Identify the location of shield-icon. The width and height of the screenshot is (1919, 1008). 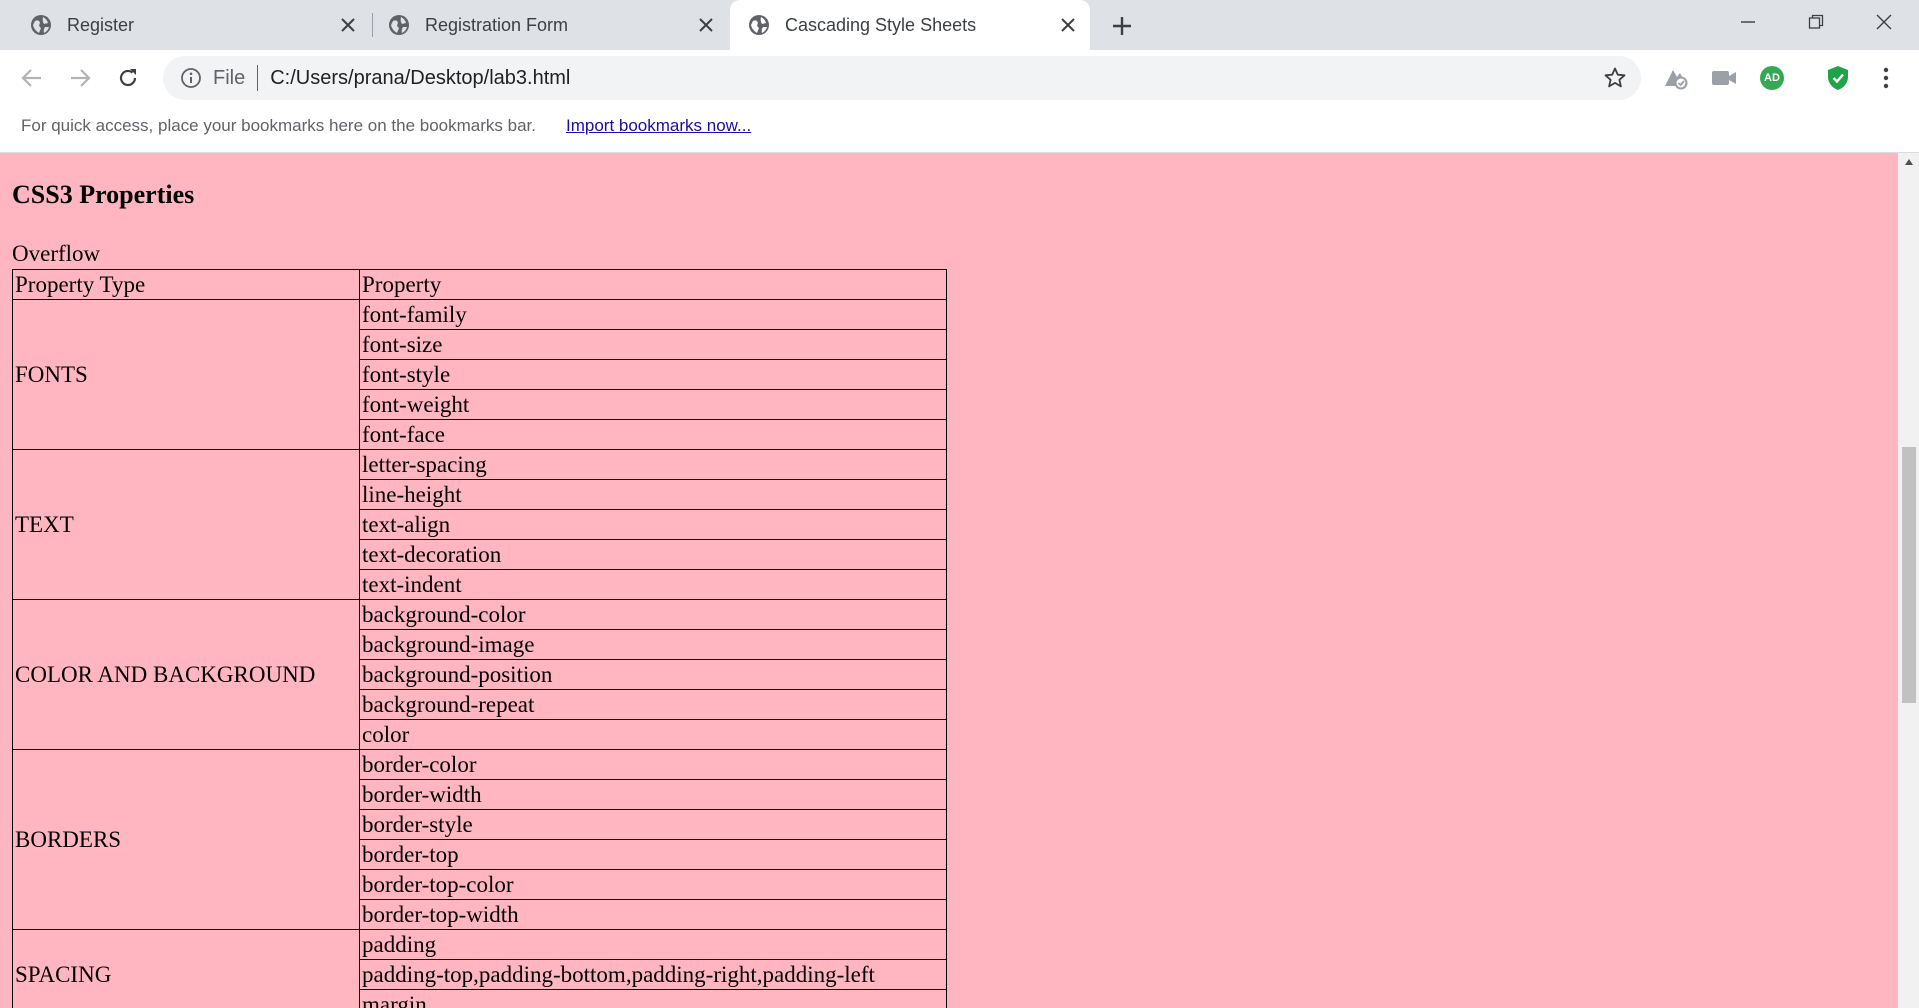
(1838, 78).